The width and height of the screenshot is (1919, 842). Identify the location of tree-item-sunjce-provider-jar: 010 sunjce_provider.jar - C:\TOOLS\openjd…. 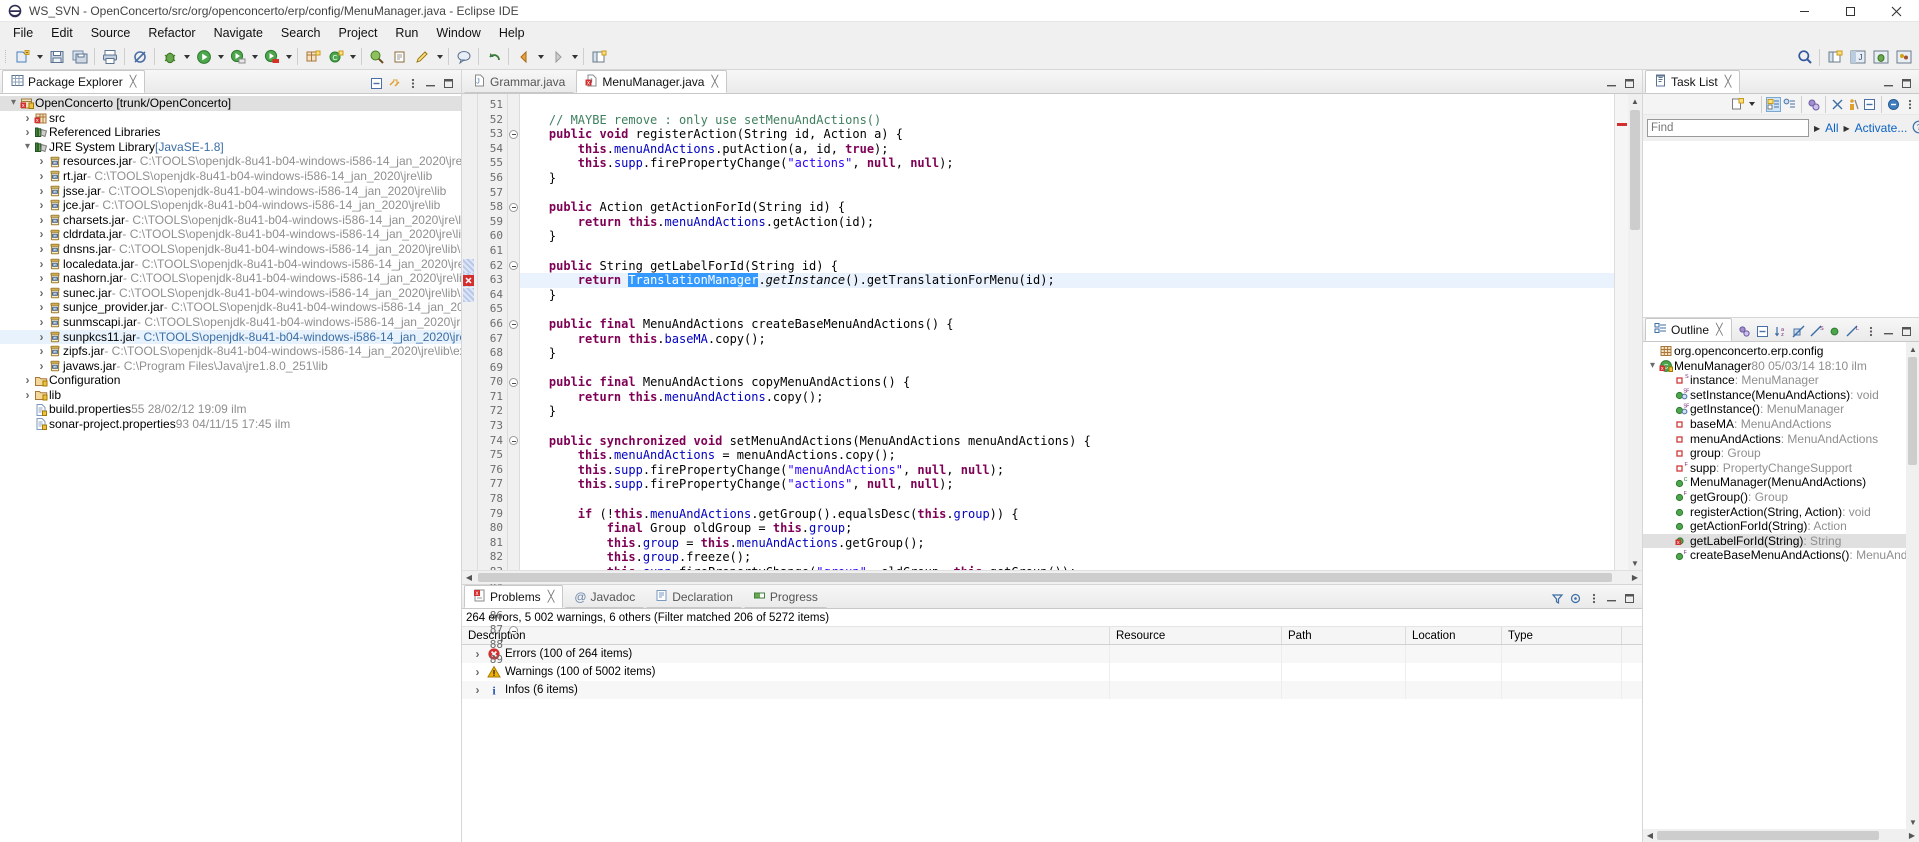
(230, 307).